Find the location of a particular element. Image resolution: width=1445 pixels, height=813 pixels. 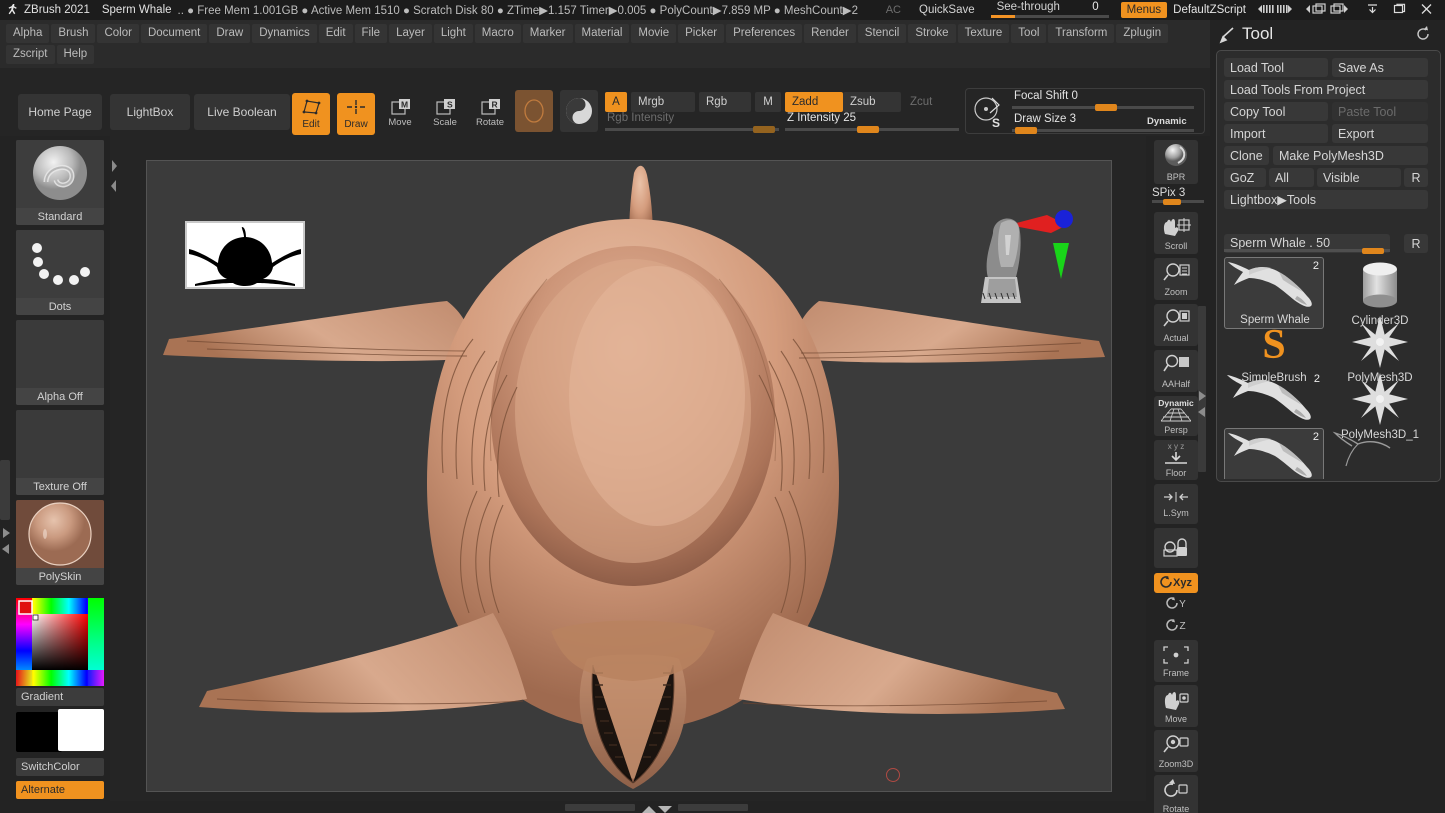

primary-color-swatch is located at coordinates (39, 732).